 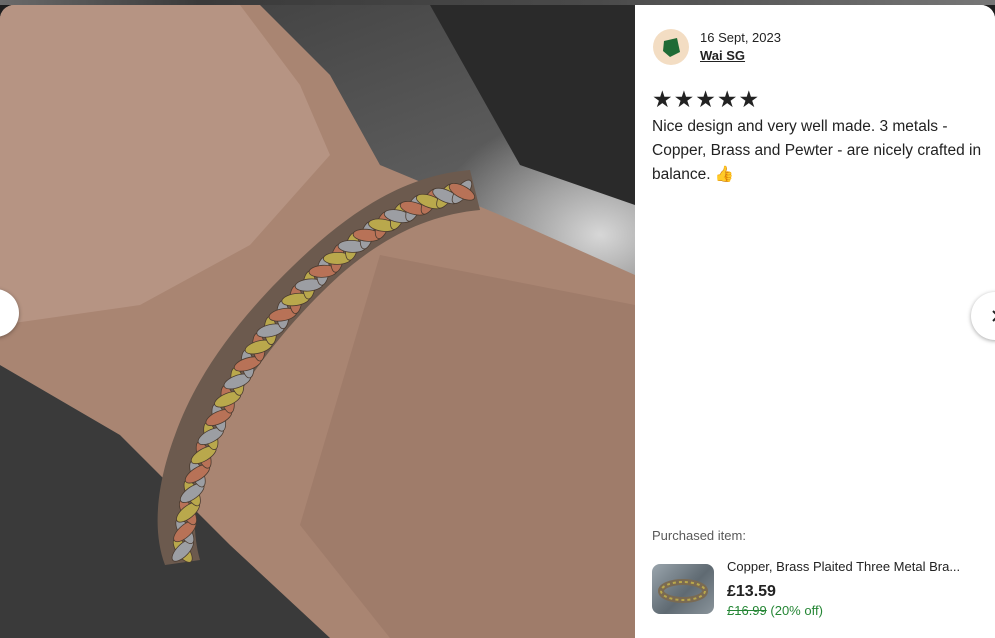 I want to click on chevron-left-icon, so click(x=1, y=313).